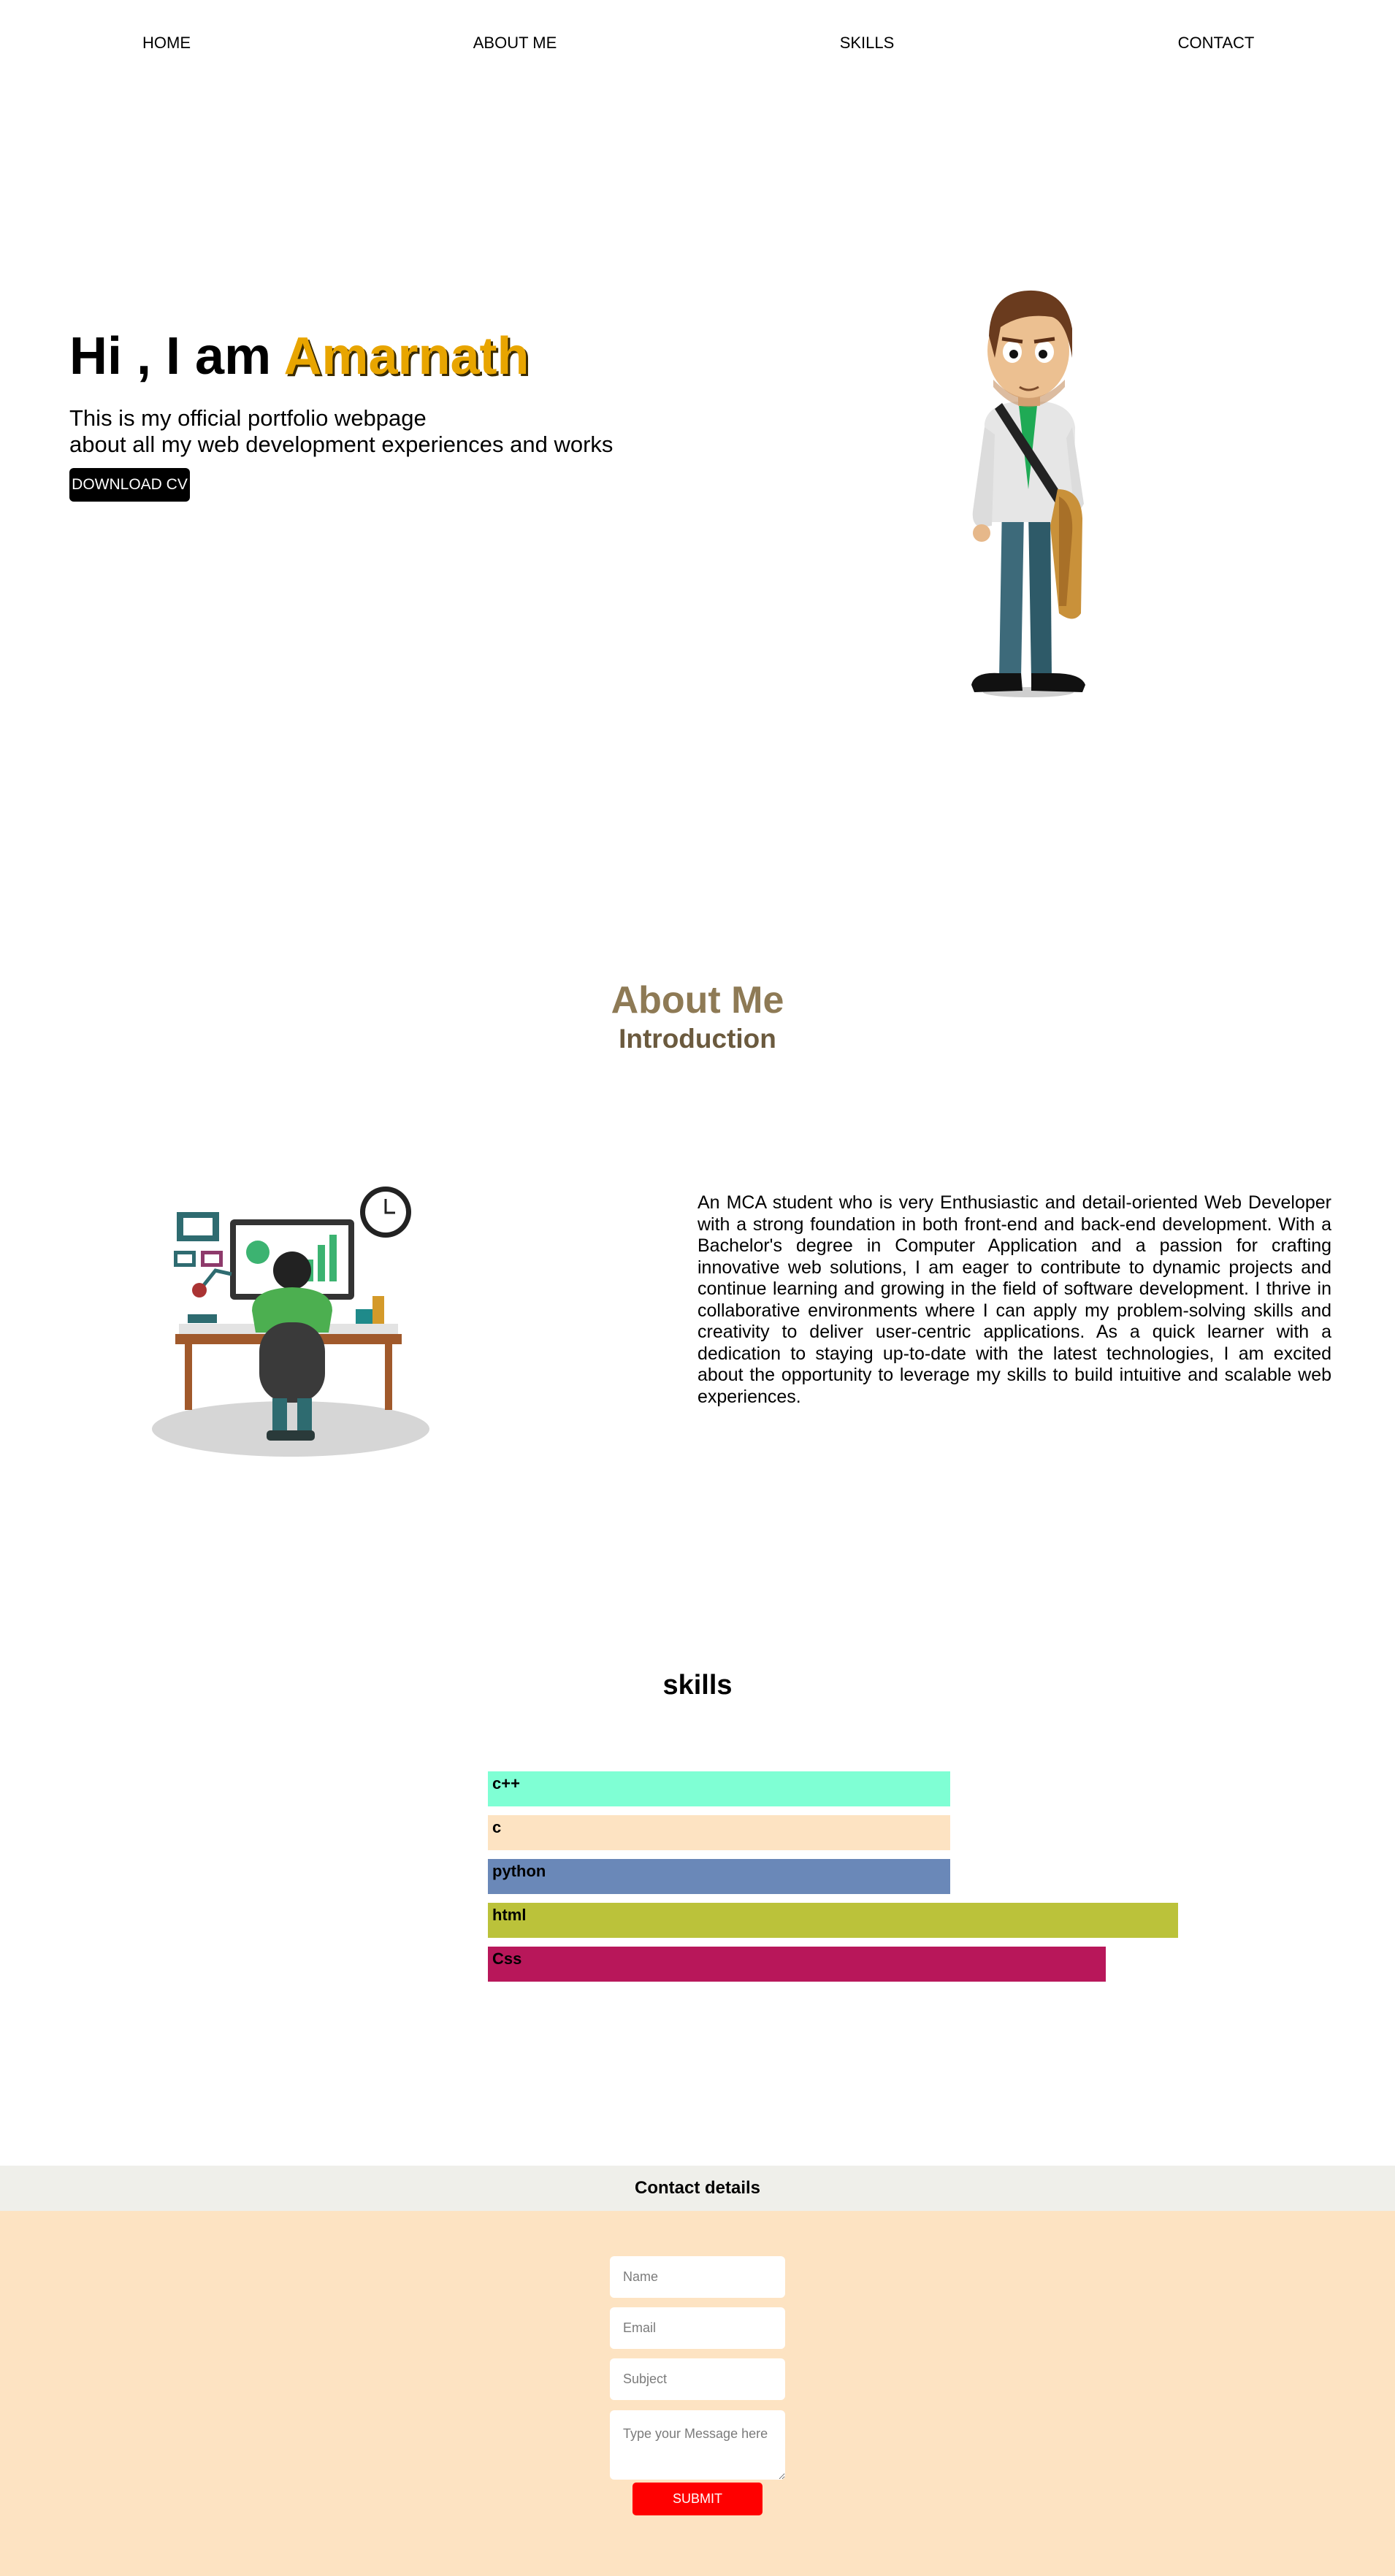 The image size is (1395, 2576). I want to click on nav-skills-link: SKILLS, so click(868, 43).